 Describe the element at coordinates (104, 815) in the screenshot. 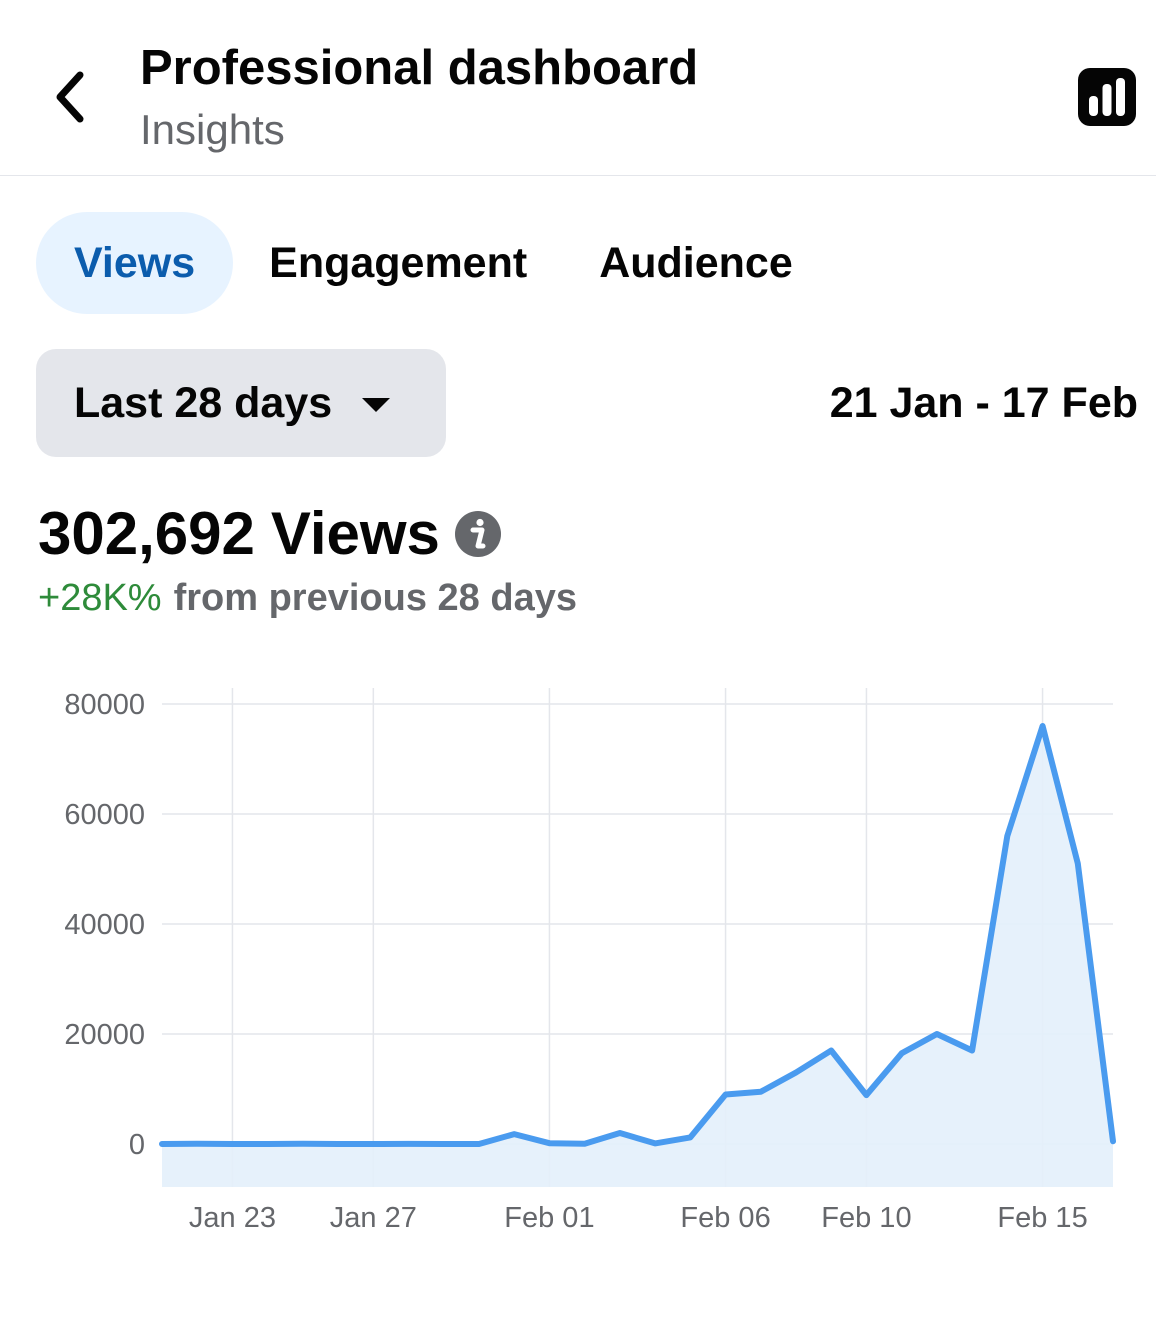

I see `y-tick-label: 60000` at that location.